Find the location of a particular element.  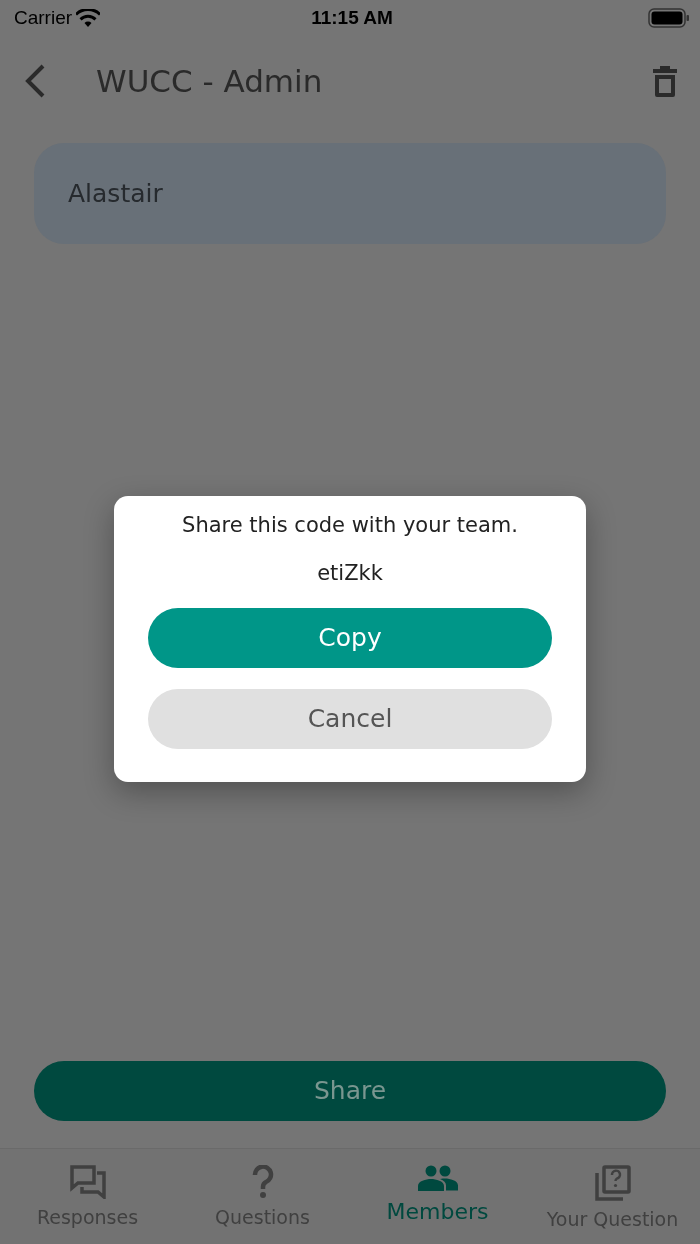

share-code: etiZkk is located at coordinates (350, 573).